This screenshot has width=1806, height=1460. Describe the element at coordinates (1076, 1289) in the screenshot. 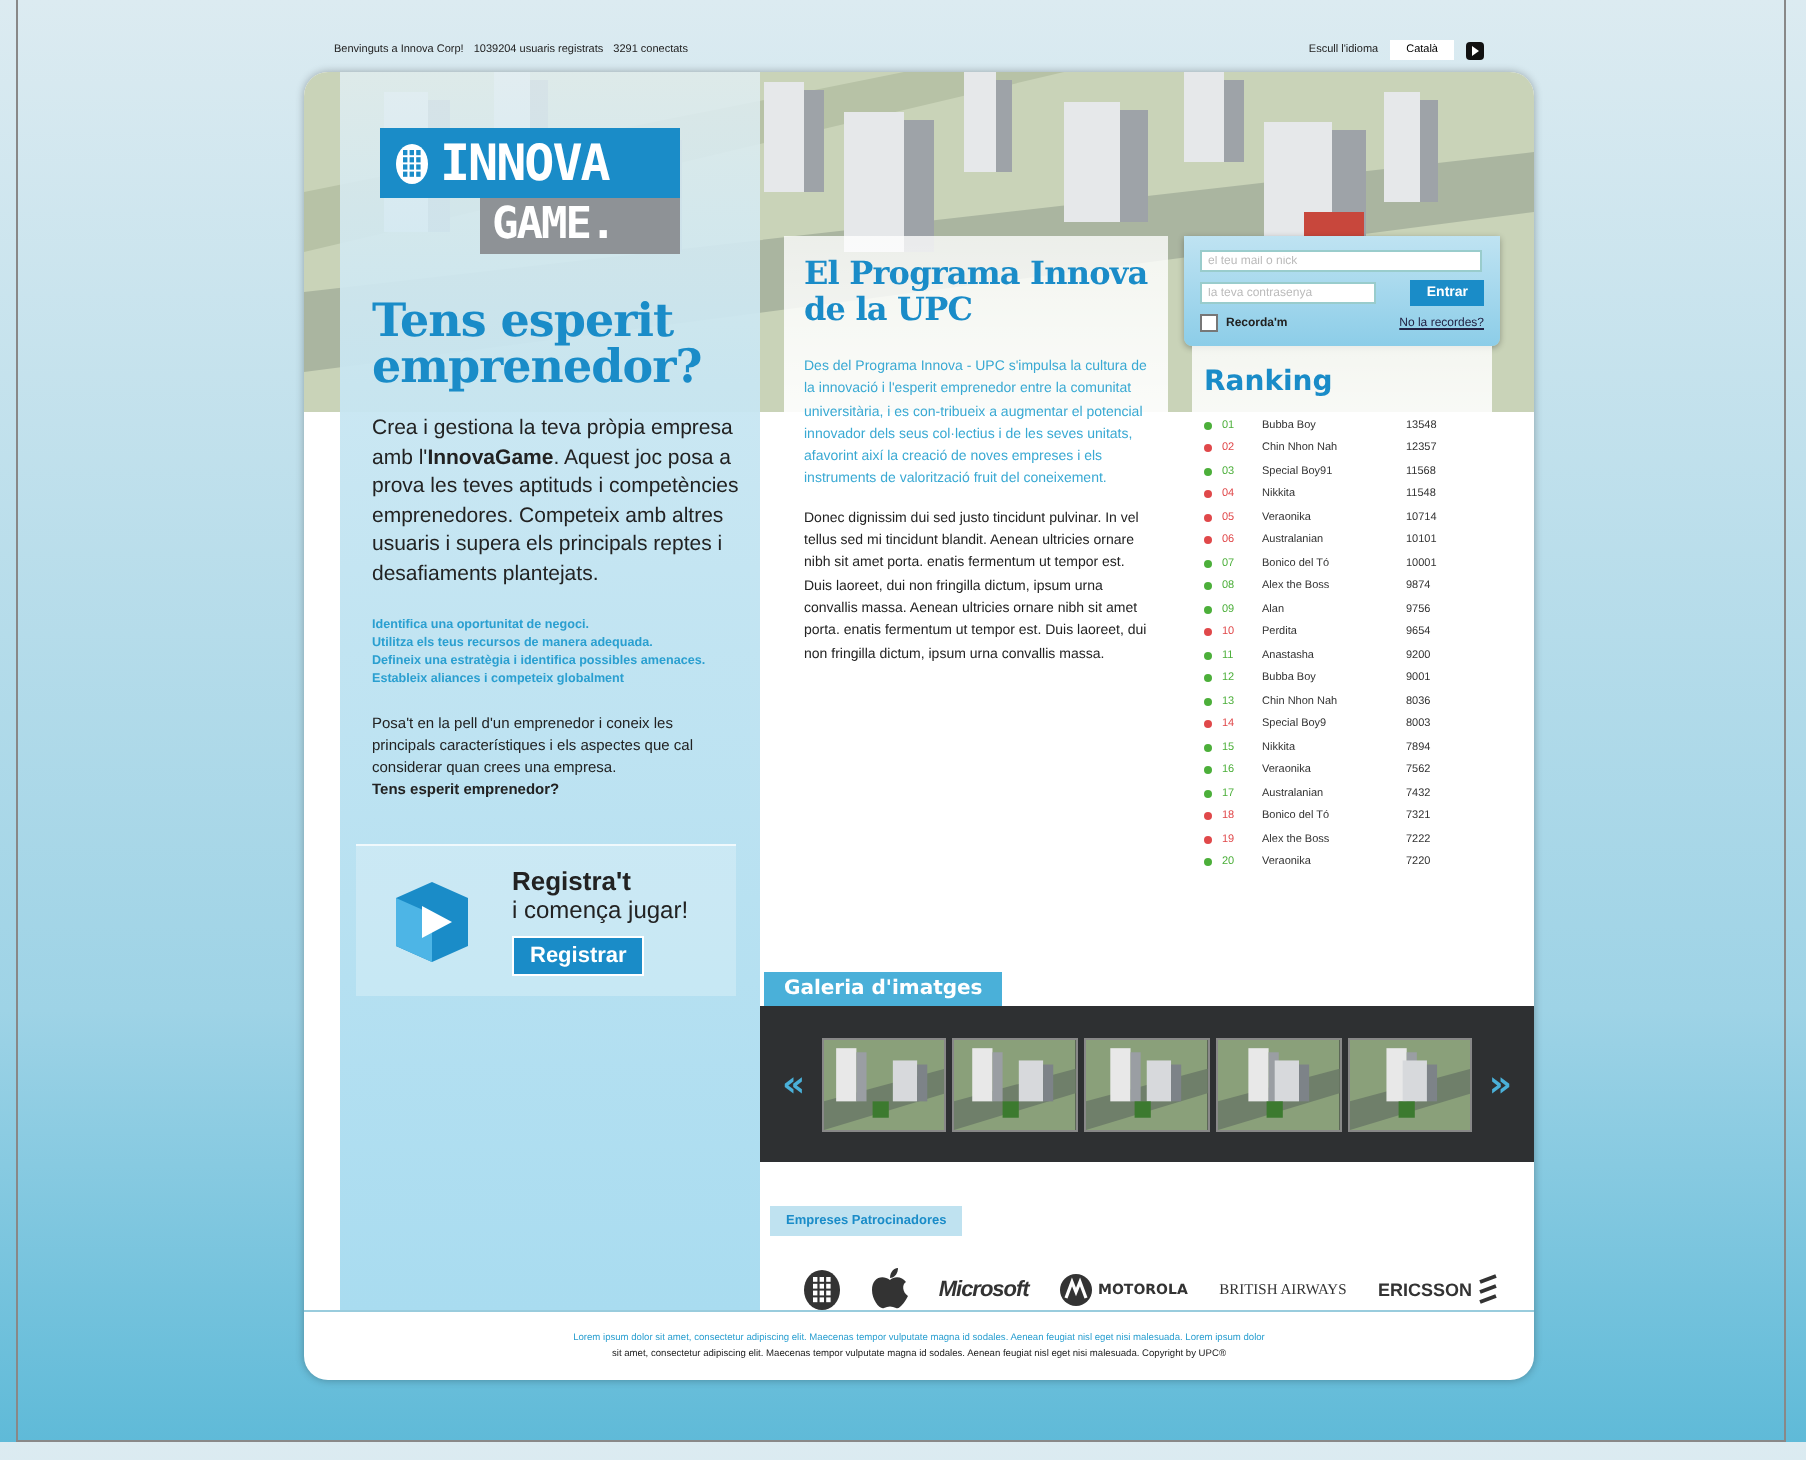

I see `batwing-icon` at that location.